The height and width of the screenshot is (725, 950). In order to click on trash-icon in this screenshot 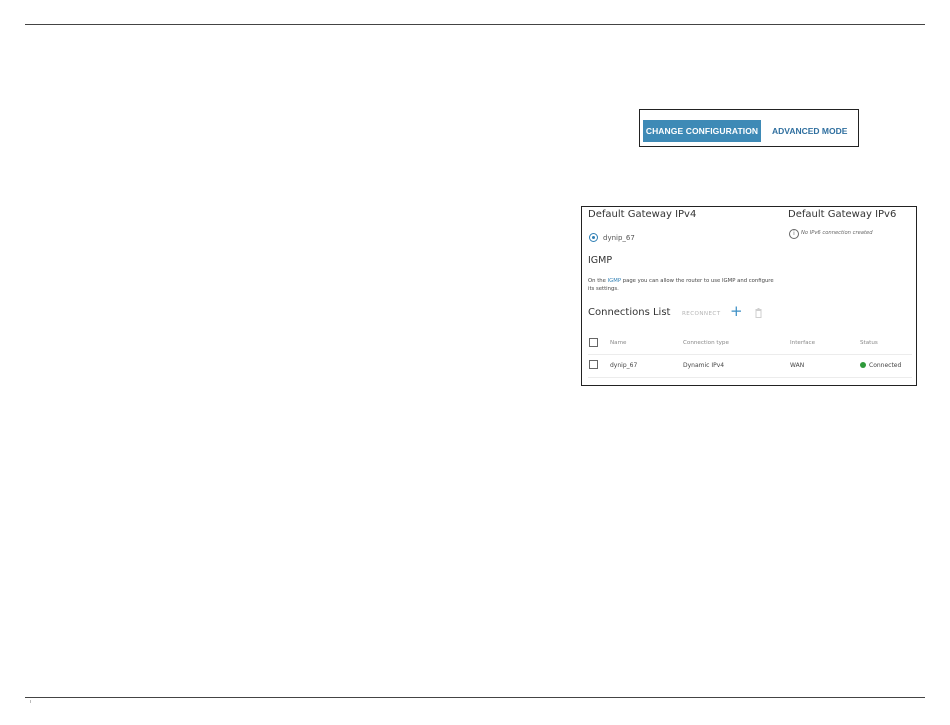, I will do `click(758, 313)`.